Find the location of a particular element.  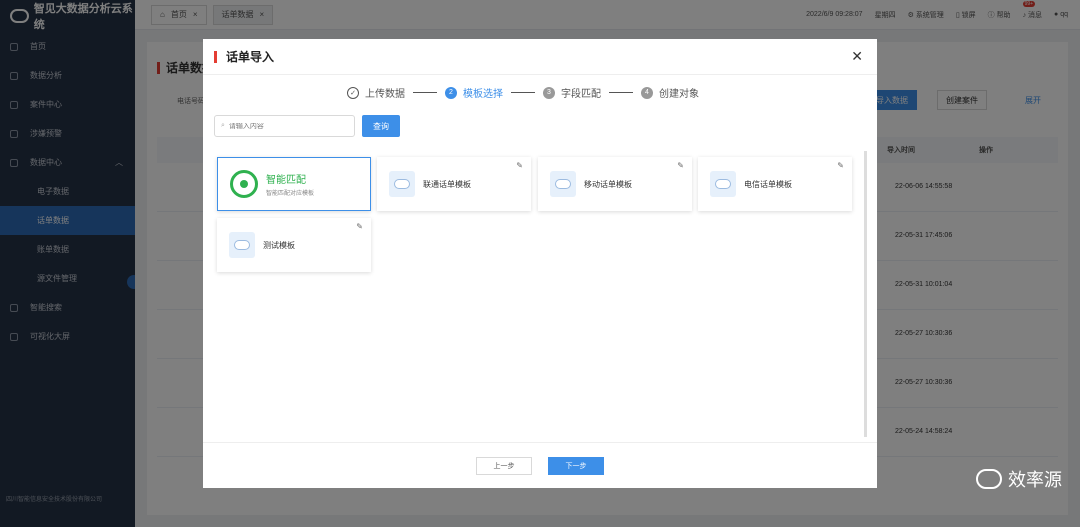

query-button: 查询 is located at coordinates (381, 126).